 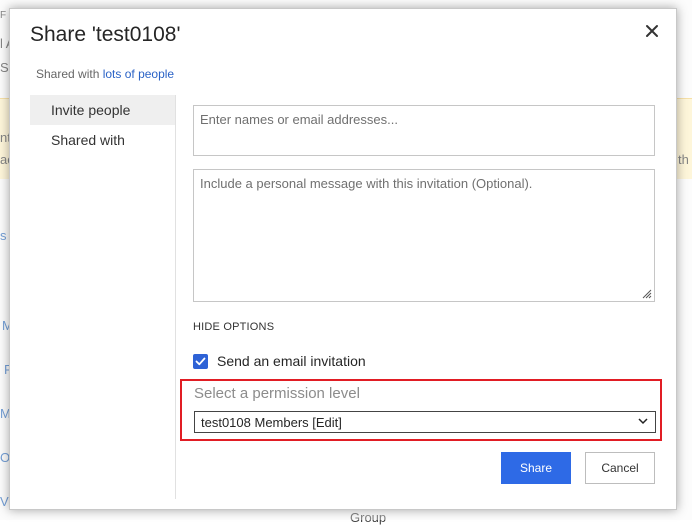 I want to click on resize-grip-icon, so click(x=646, y=293).